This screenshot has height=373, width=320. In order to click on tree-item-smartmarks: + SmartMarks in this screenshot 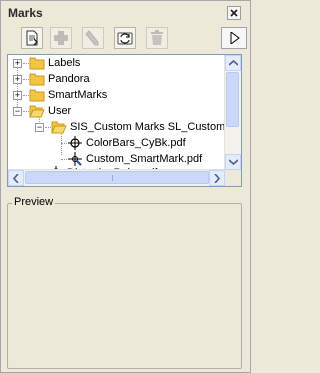, I will do `click(116, 95)`.